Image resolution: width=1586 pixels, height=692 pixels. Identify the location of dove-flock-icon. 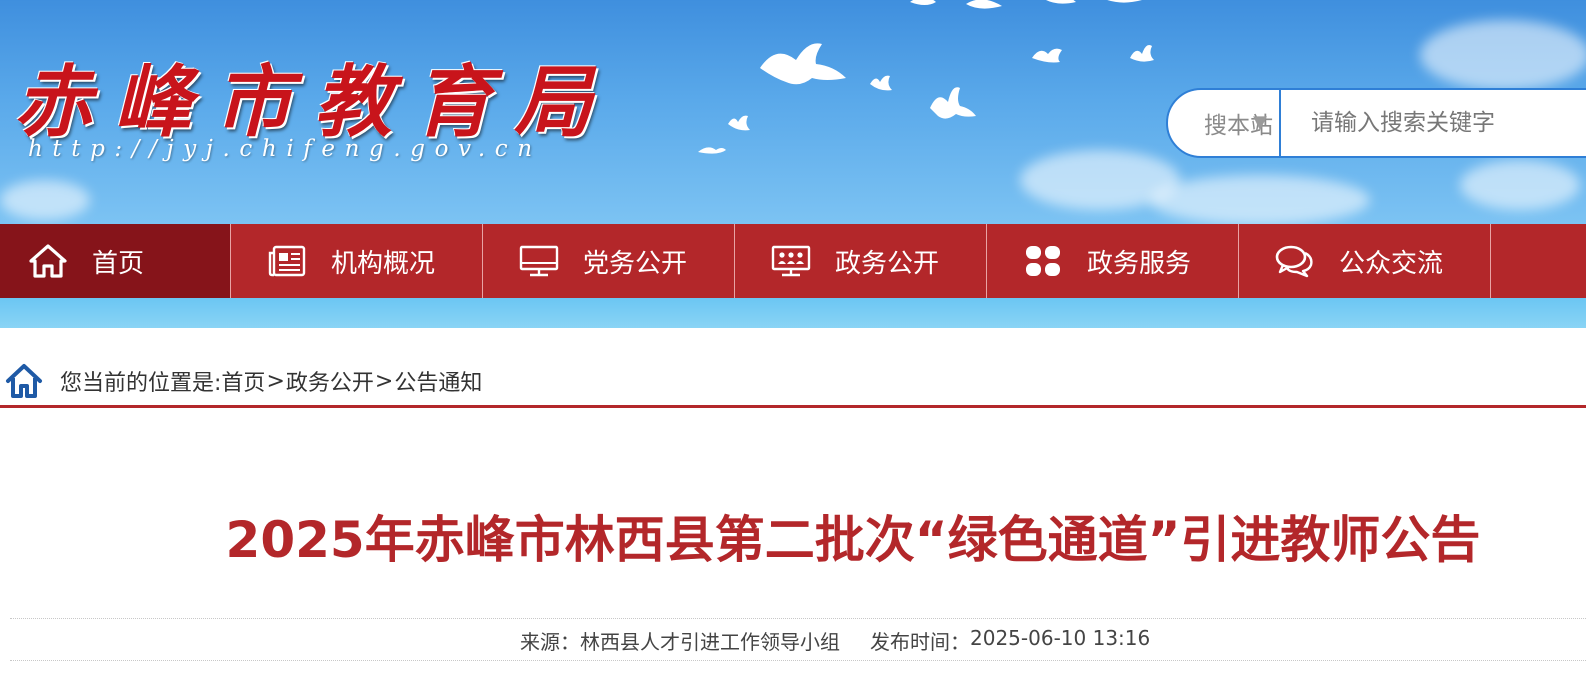
(1026, 4).